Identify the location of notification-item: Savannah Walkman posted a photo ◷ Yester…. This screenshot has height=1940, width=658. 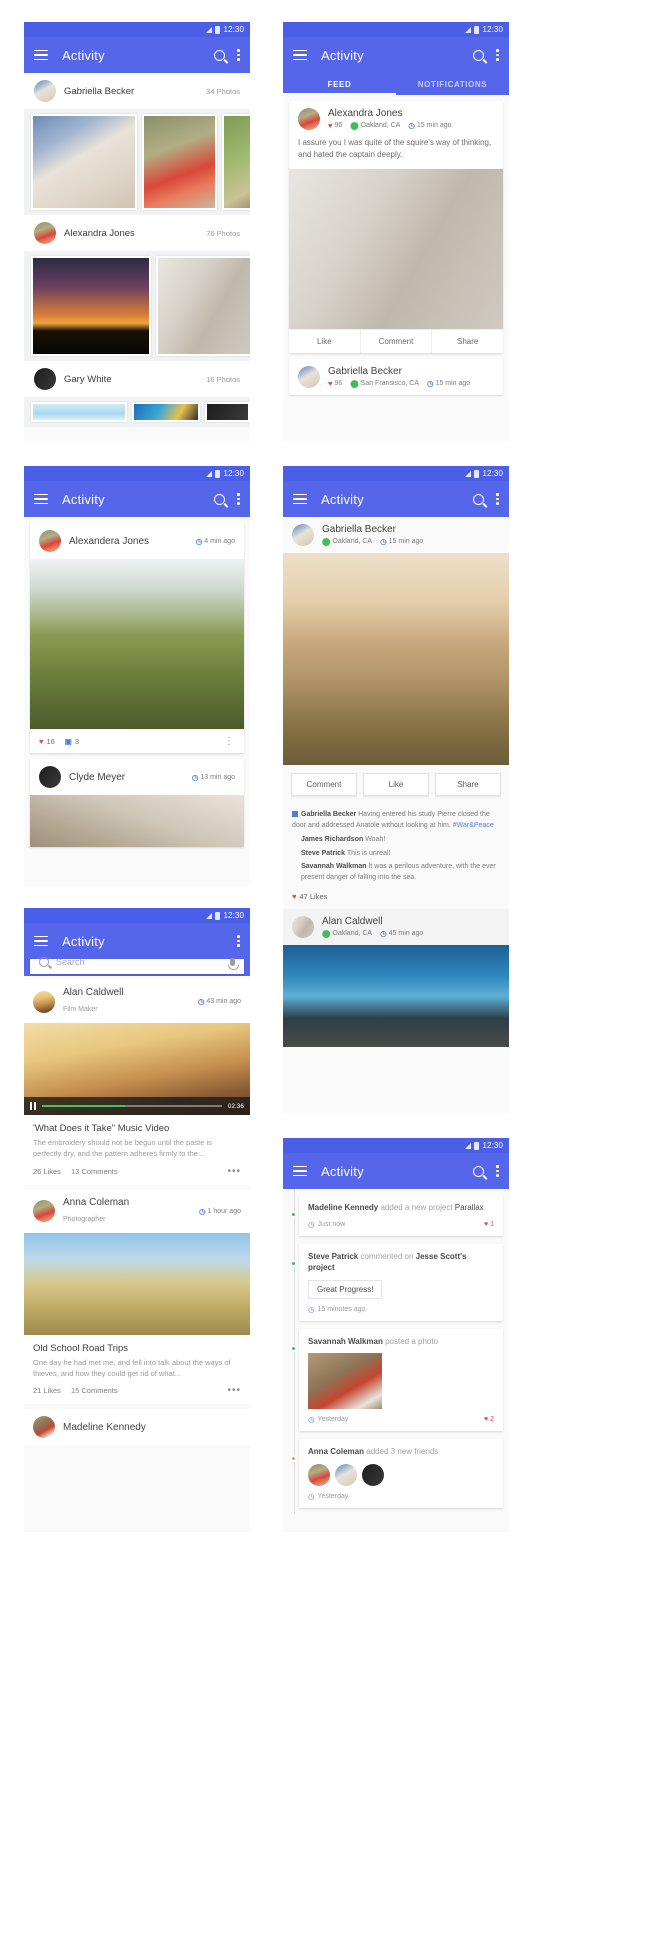
(396, 1380).